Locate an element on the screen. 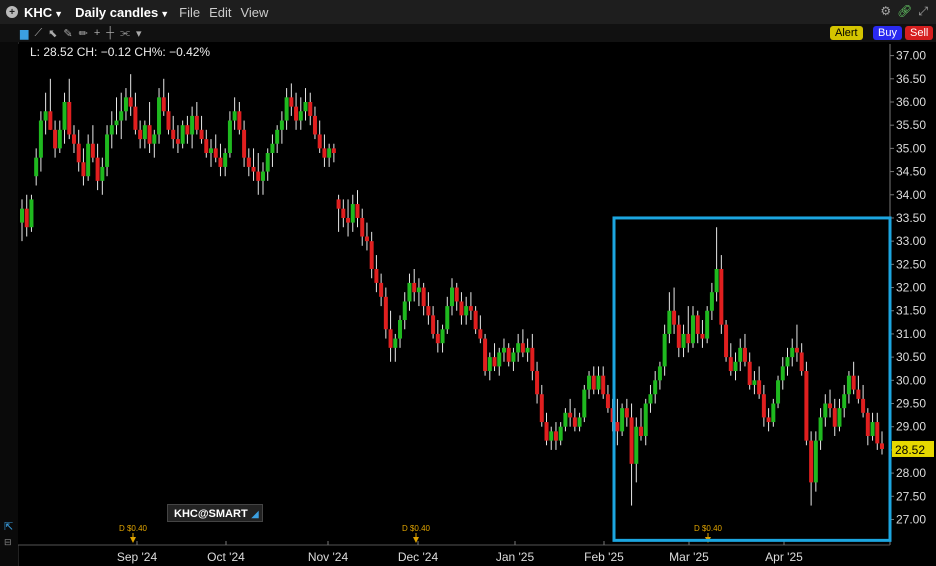  price-tick-label: 33.50 is located at coordinates (911, 218).